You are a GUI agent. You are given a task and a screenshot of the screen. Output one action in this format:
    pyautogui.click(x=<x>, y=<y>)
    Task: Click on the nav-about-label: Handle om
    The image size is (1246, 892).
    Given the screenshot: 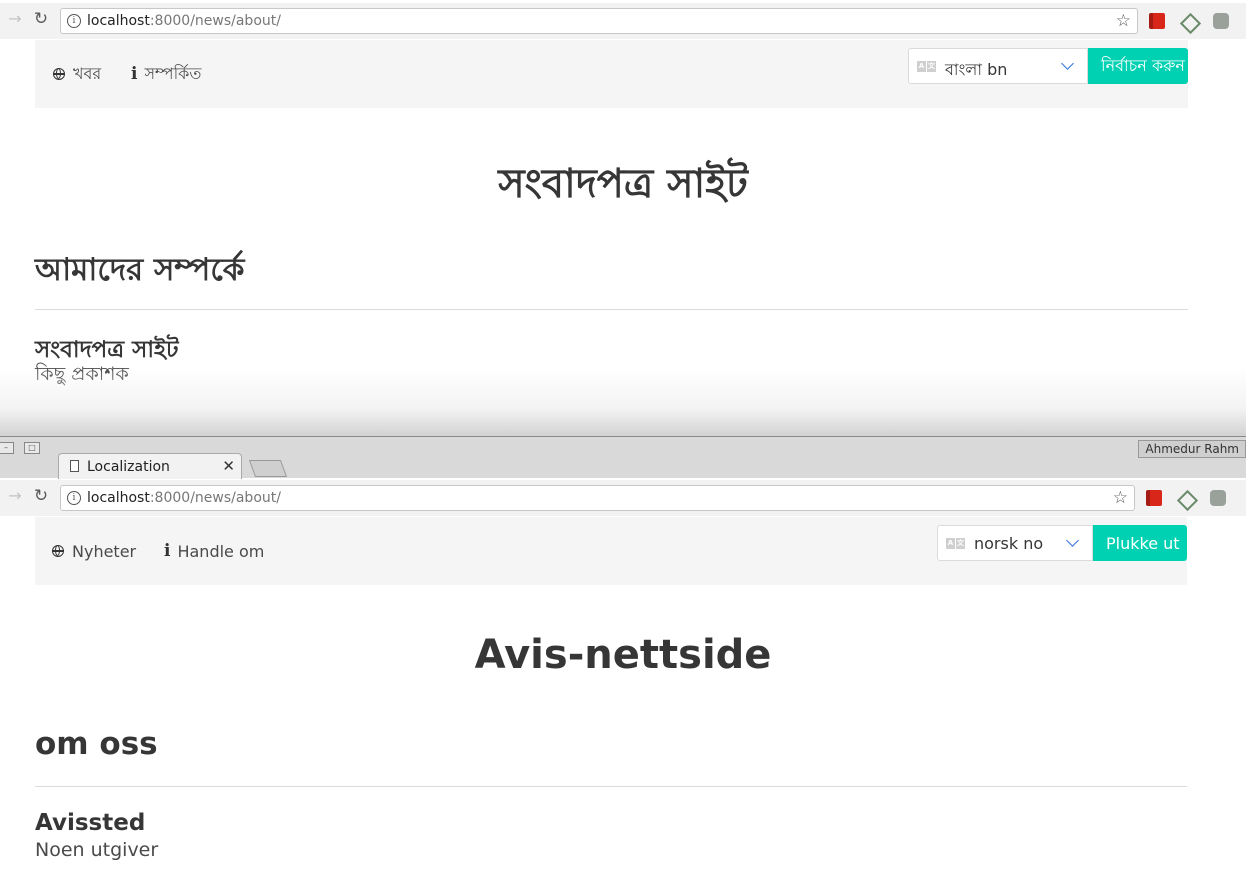 What is the action you would take?
    pyautogui.click(x=221, y=551)
    